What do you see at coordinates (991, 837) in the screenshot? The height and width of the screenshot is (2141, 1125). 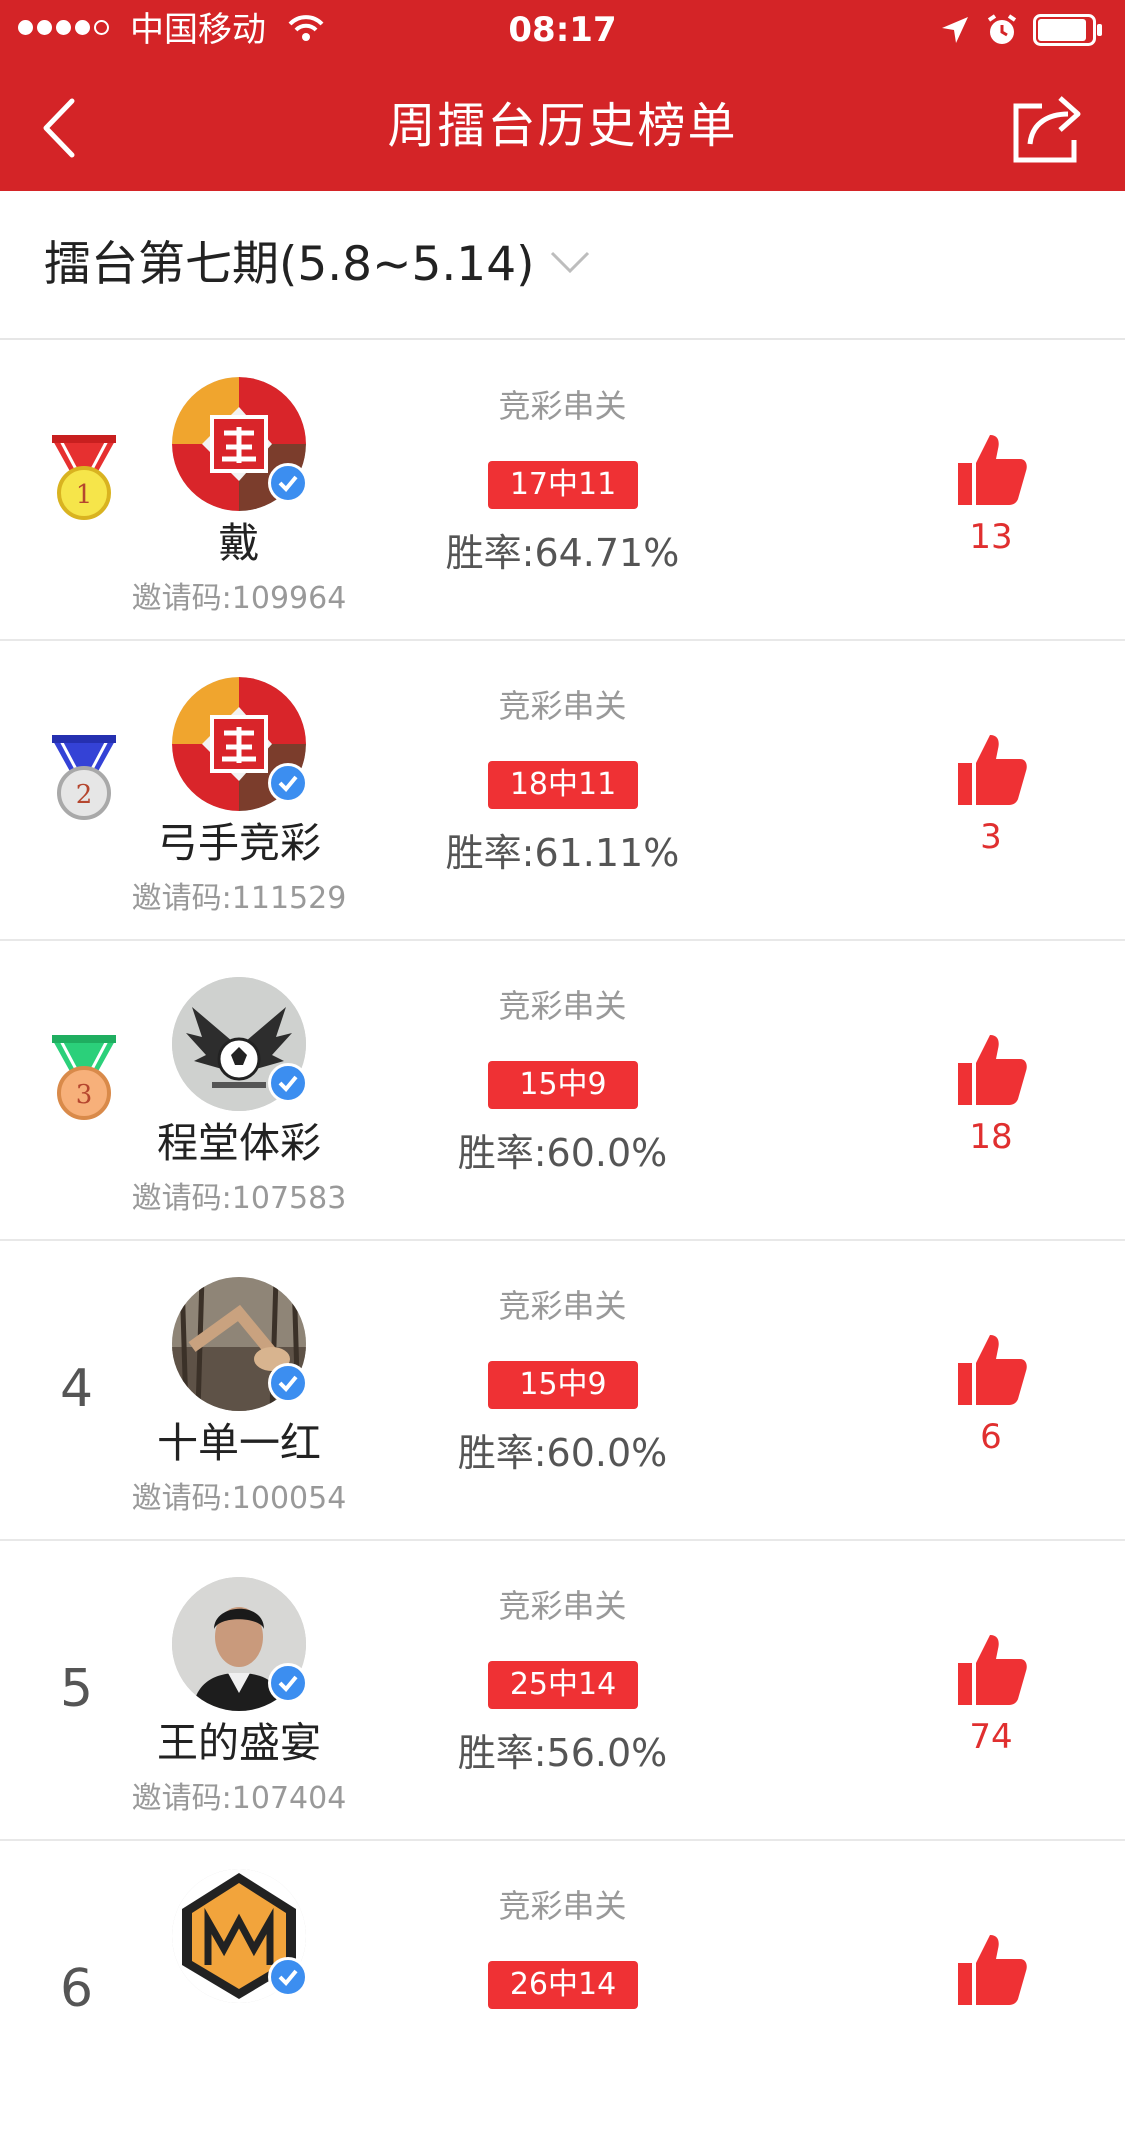 I see `like-count: 3` at bounding box center [991, 837].